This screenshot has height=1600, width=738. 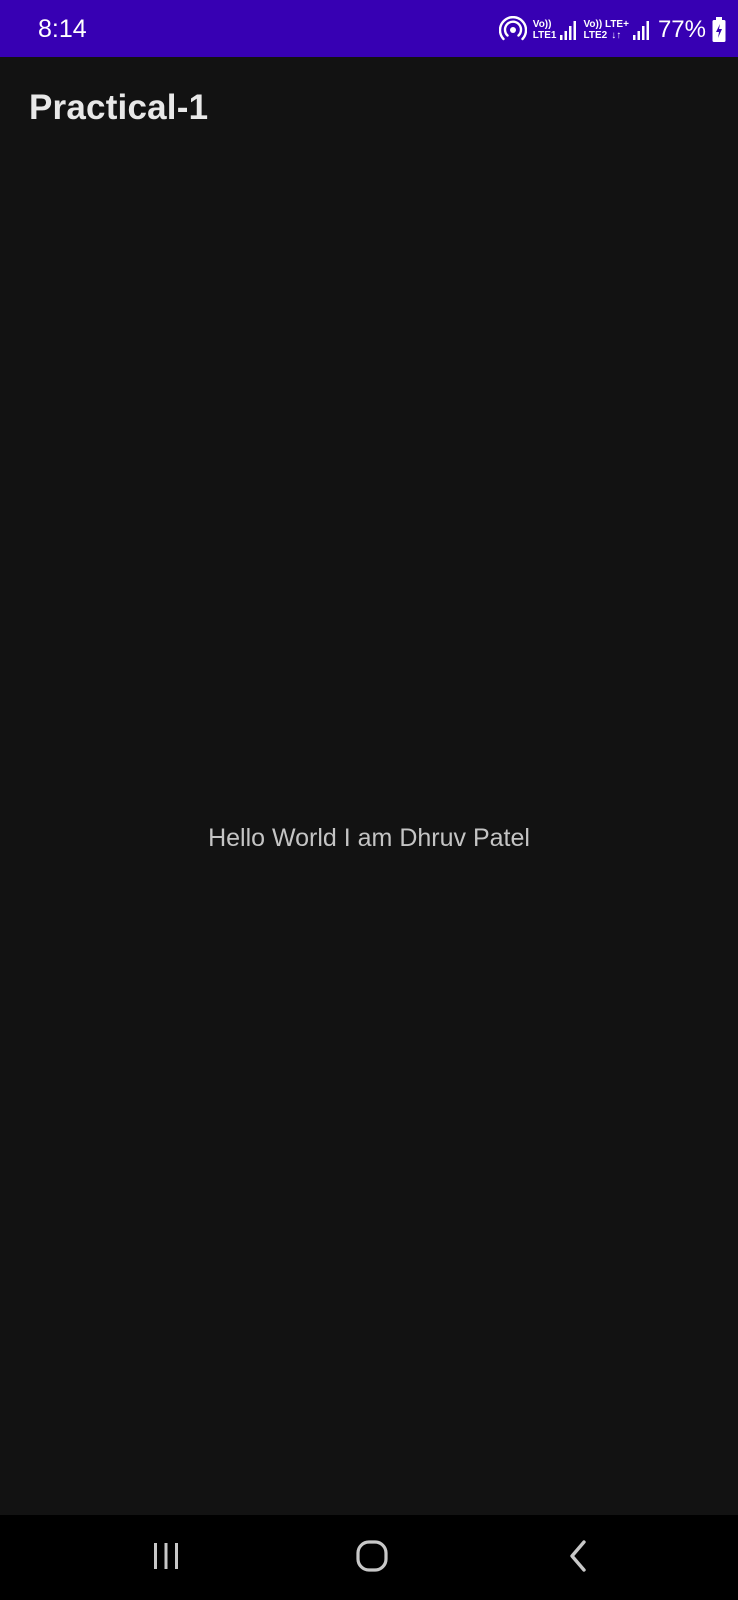 I want to click on status-icons: Vo)) LTE1 Vo)) LTE+ LTE2 ↓↑ 77%, so click(x=612, y=30).